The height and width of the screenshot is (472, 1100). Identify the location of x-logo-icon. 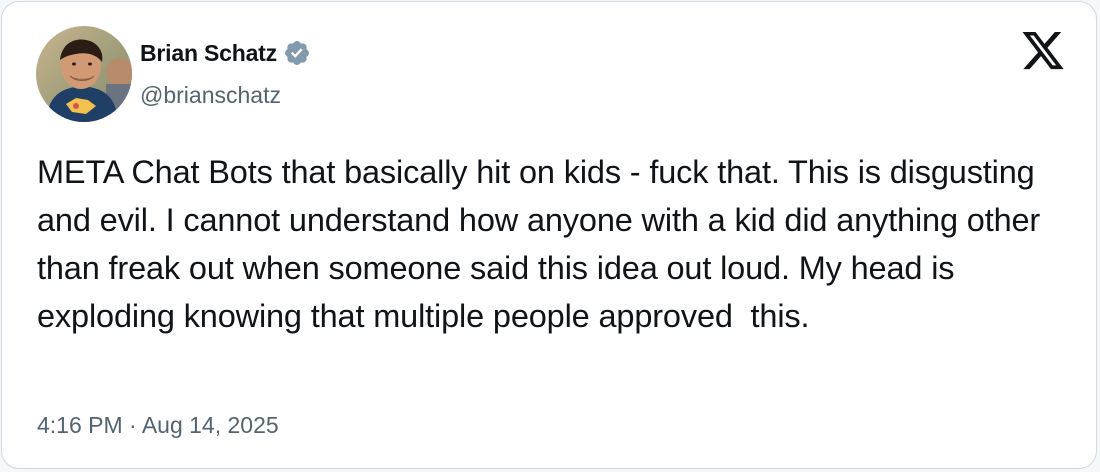
(1043, 52).